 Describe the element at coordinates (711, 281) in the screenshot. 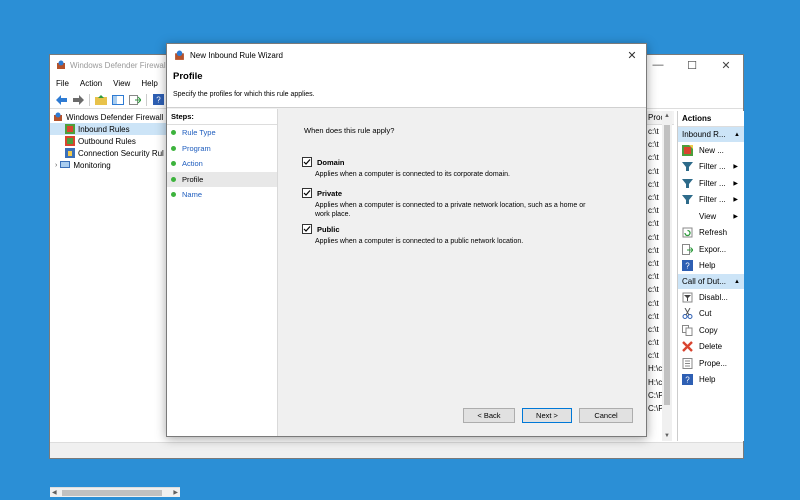

I see `action-group-selected-rule: Call of Dut... ▲` at that location.